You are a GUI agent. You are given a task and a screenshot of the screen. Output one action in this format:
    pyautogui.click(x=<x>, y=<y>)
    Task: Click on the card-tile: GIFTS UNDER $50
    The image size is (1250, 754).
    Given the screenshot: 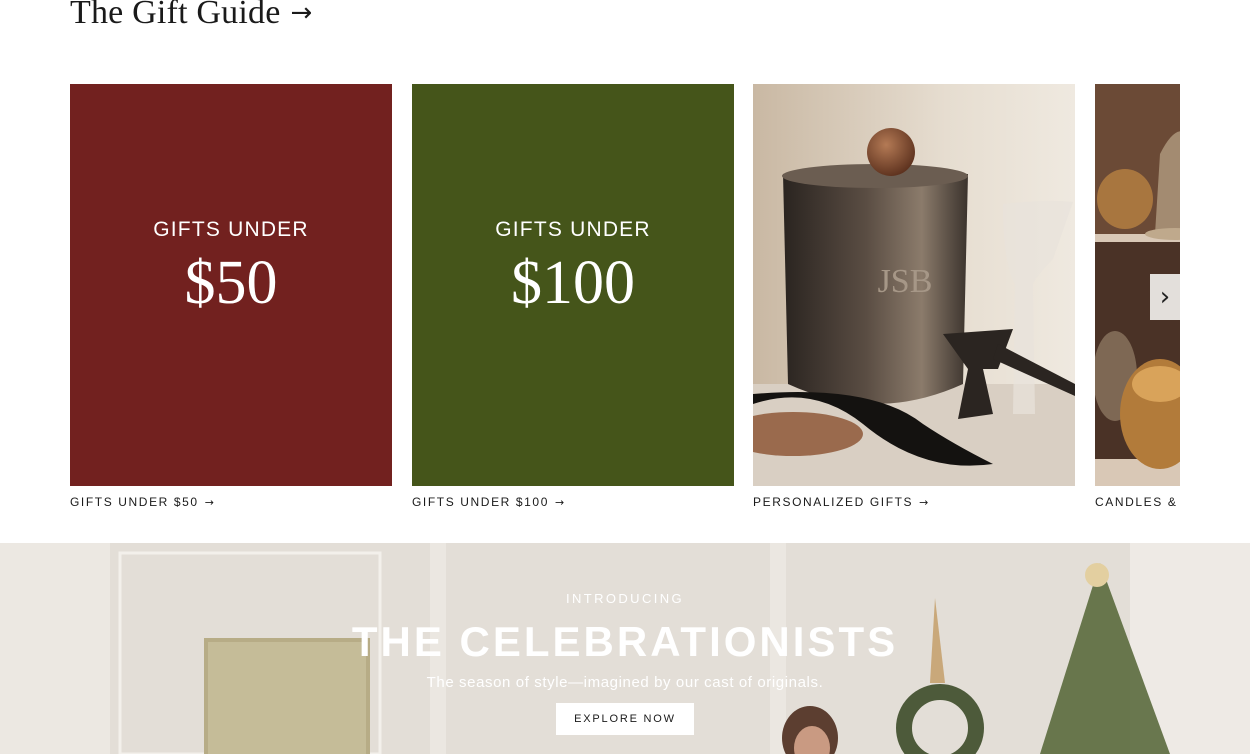 What is the action you would take?
    pyautogui.click(x=231, y=285)
    